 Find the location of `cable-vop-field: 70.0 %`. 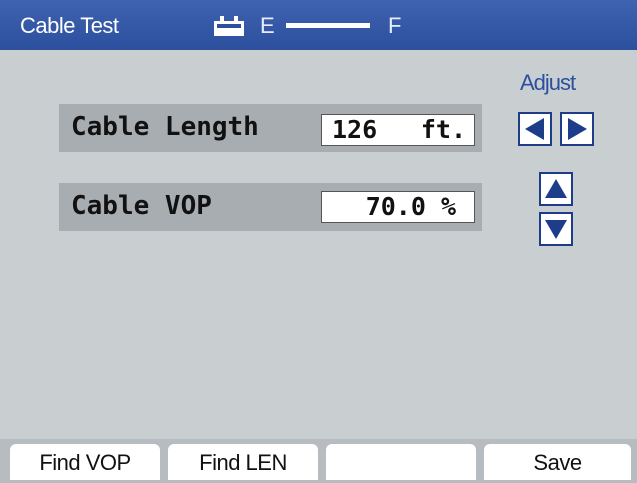

cable-vop-field: 70.0 % is located at coordinates (398, 207).